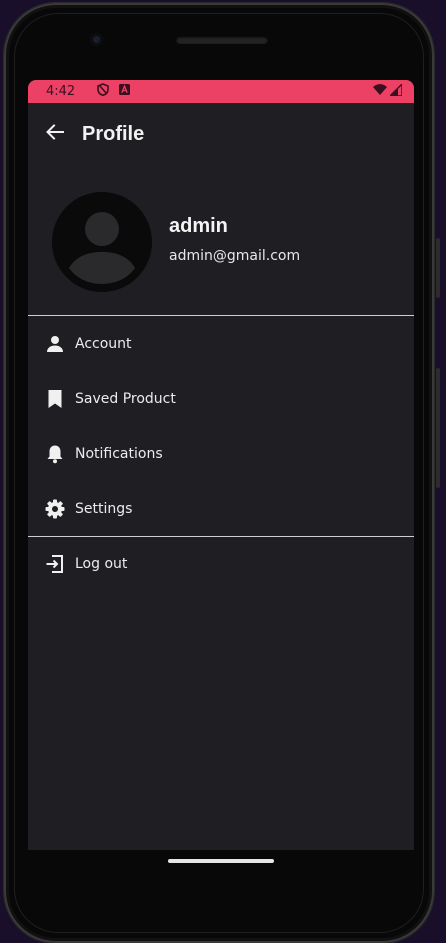 The width and height of the screenshot is (446, 943). I want to click on bookmark-icon, so click(55, 399).